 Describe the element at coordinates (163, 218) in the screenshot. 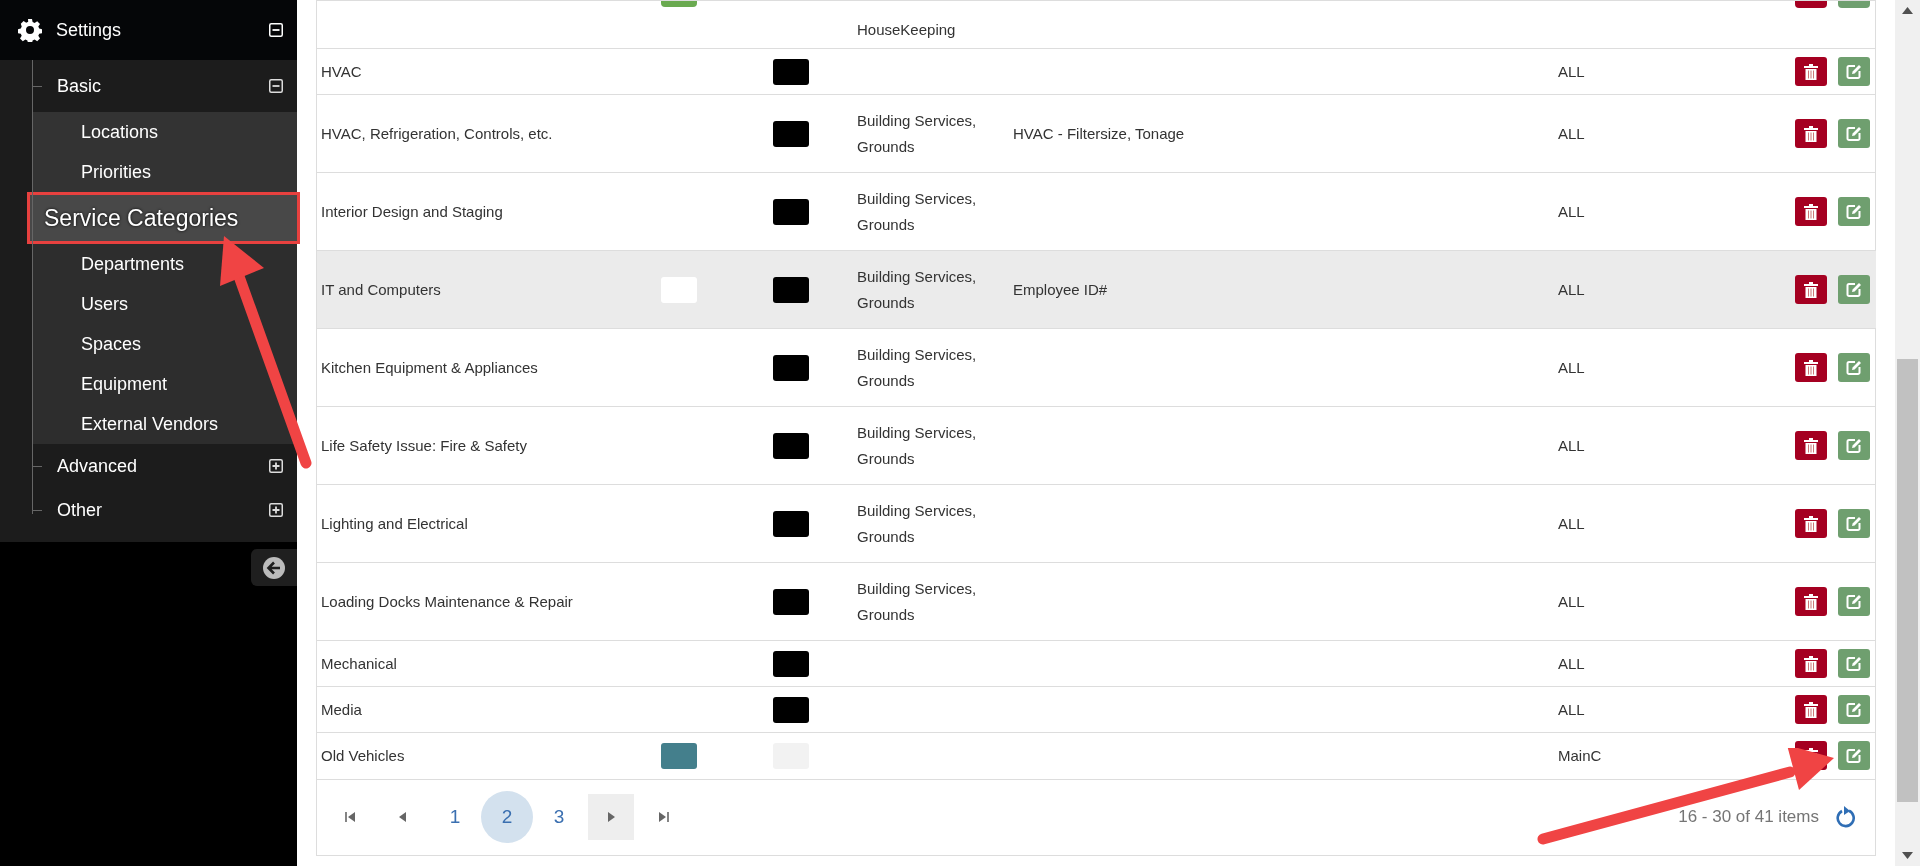

I see `sidebar-item: Service Categories` at that location.